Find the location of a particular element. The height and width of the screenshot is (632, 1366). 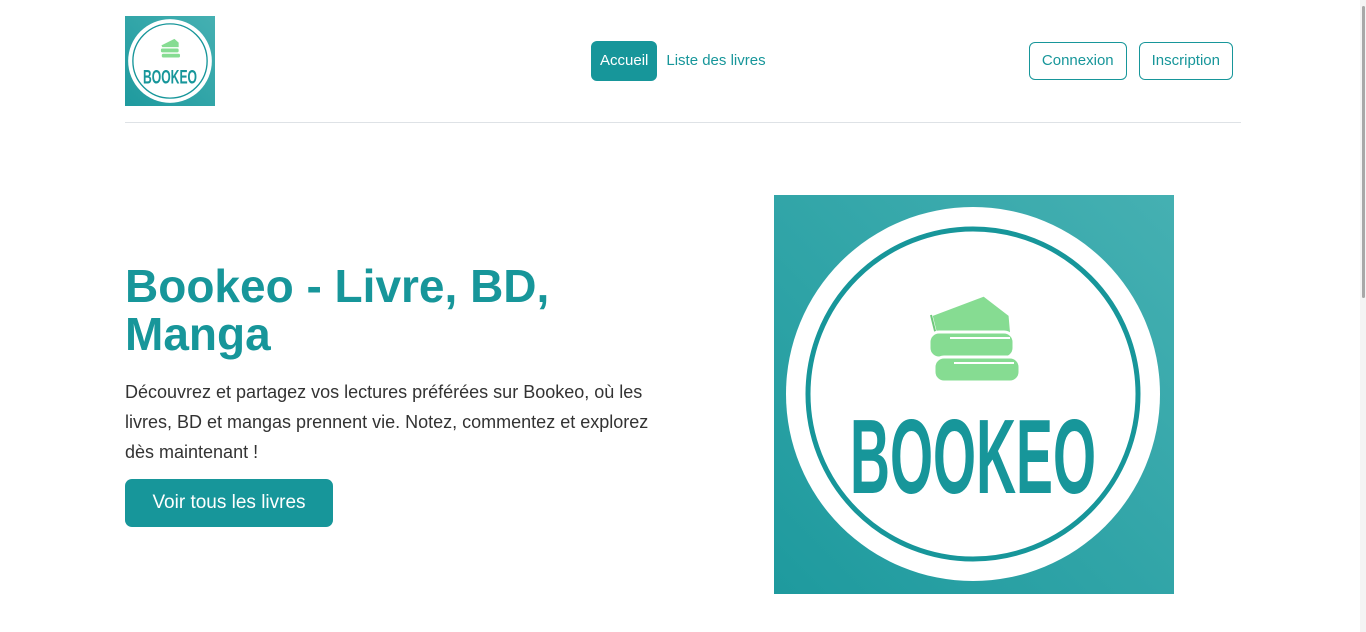

scrollbar-thumb is located at coordinates (1363, 152).